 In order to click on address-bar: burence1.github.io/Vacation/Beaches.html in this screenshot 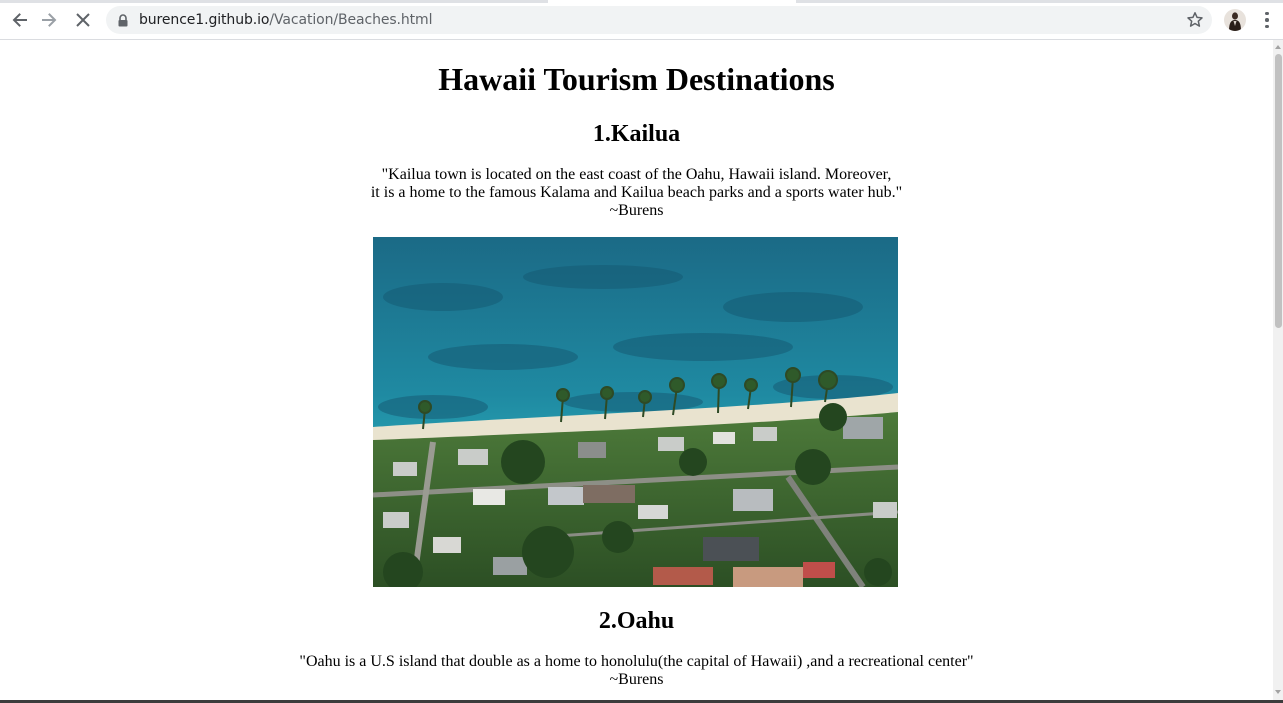, I will do `click(659, 20)`.